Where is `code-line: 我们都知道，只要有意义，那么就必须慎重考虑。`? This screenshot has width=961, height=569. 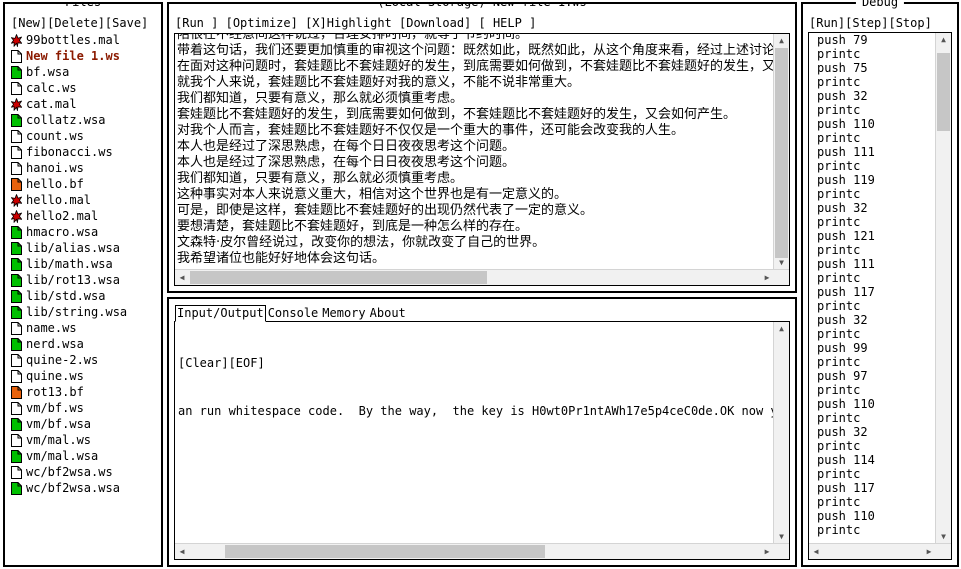 code-line: 我们都知道，只要有意义，那么就必须慎重考虑。 is located at coordinates (320, 178).